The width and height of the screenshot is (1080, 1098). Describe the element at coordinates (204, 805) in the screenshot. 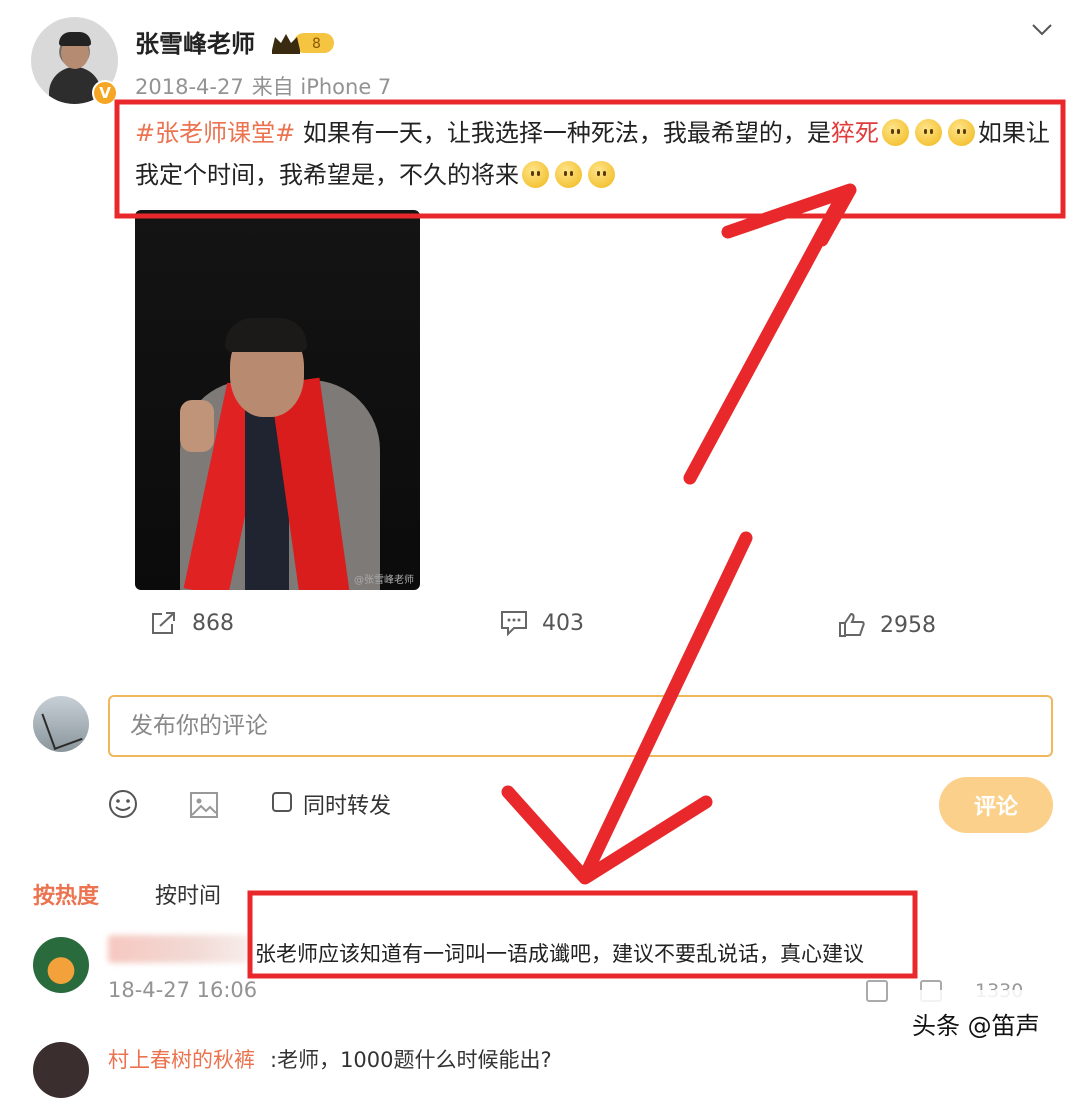

I see `image-icon` at that location.